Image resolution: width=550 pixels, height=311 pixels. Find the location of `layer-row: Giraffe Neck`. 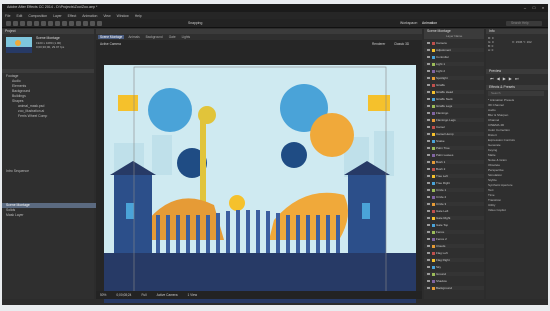

layer-row: Giraffe Neck is located at coordinates (454, 99).